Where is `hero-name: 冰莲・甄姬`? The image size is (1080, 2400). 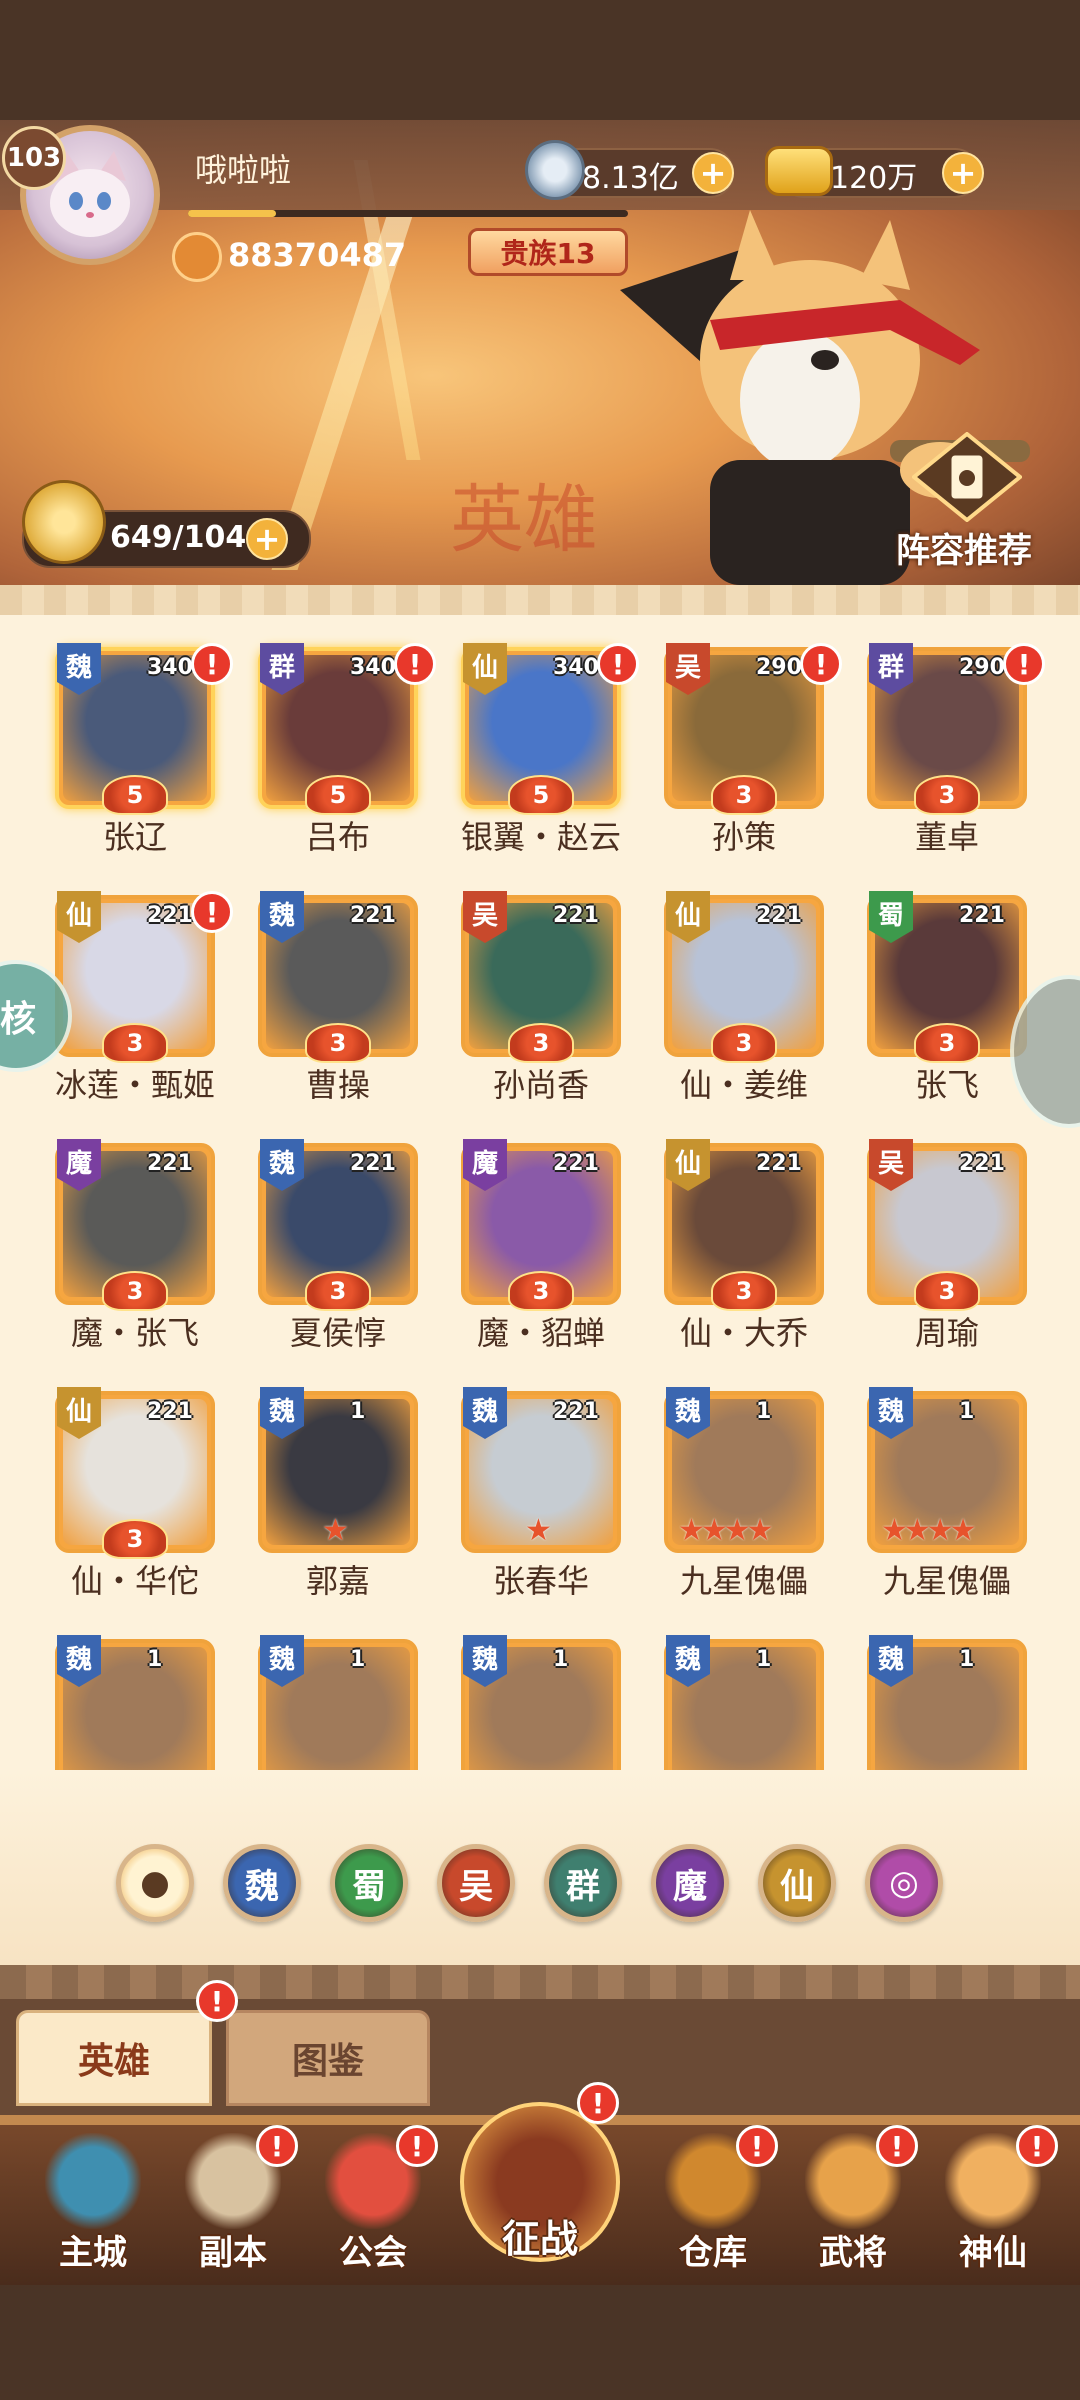 hero-name: 冰莲・甄姬 is located at coordinates (134, 1085).